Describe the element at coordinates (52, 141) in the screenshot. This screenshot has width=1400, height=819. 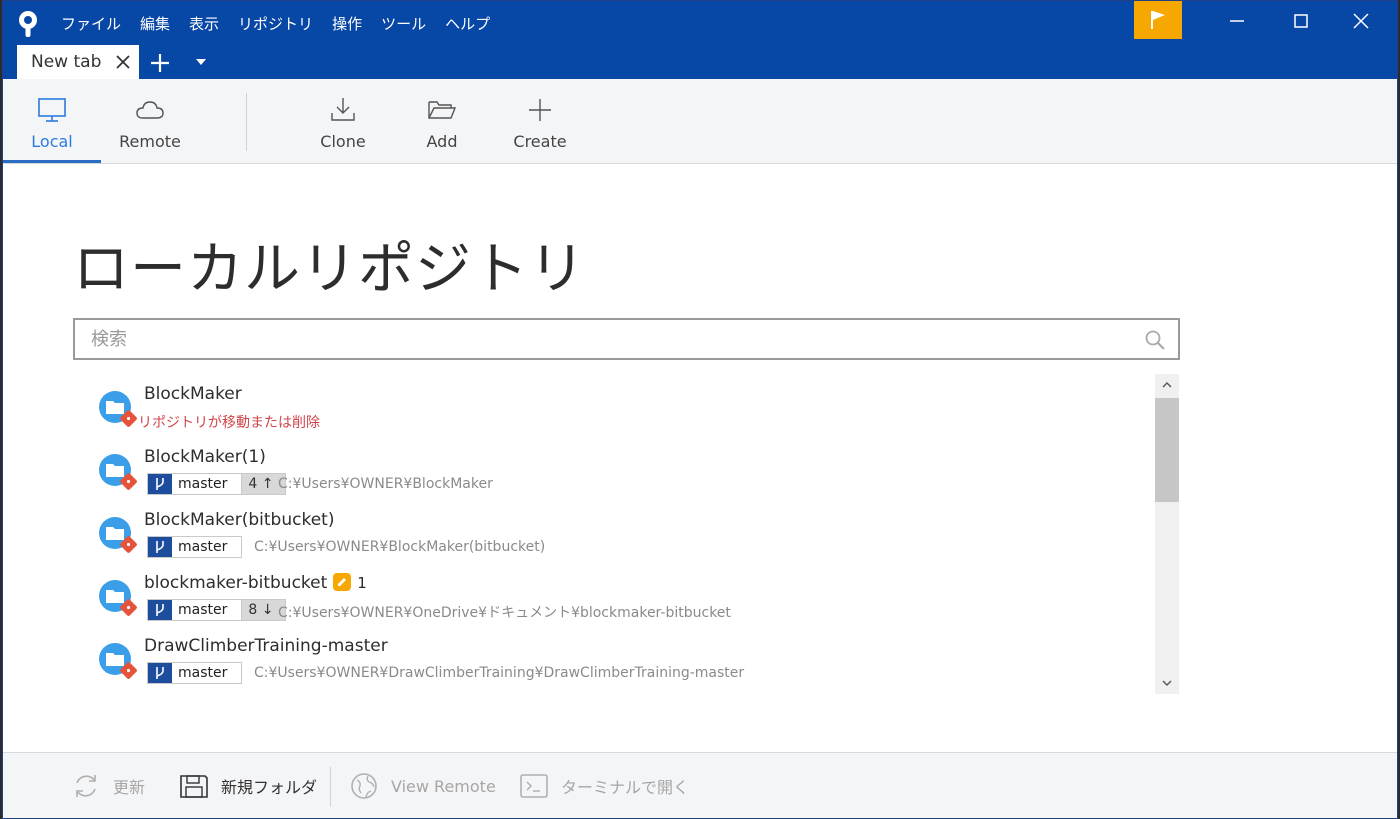
I see `local-label: Local` at that location.